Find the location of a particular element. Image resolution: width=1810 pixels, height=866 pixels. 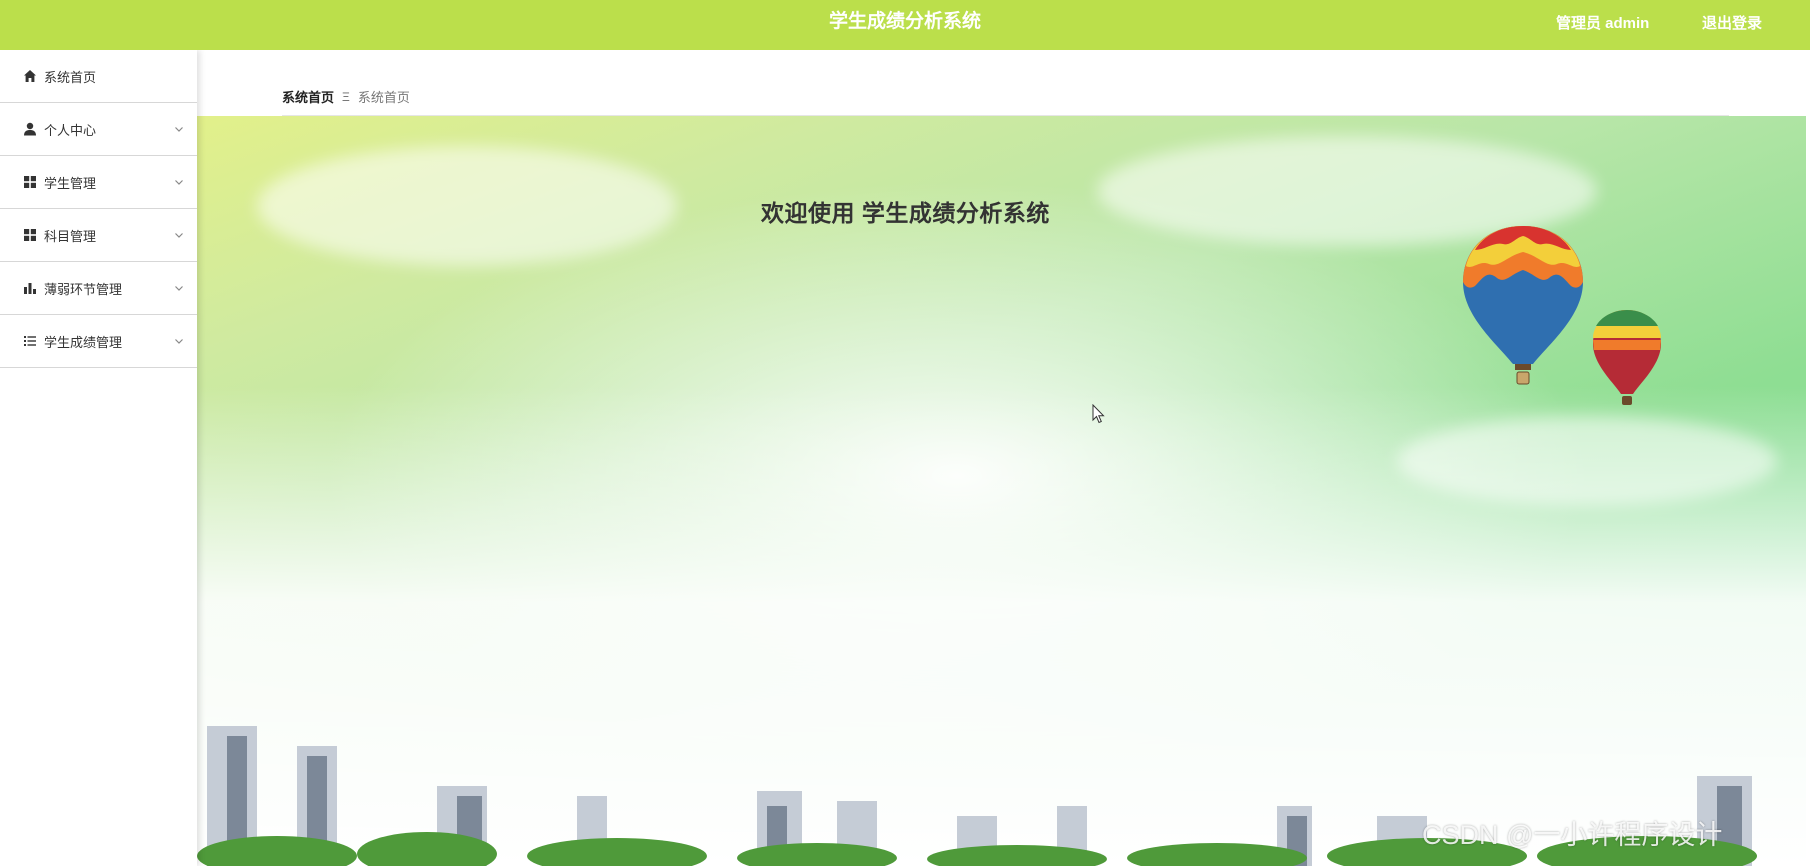

app-title: 学生成绩分析系统 is located at coordinates (904, 21).